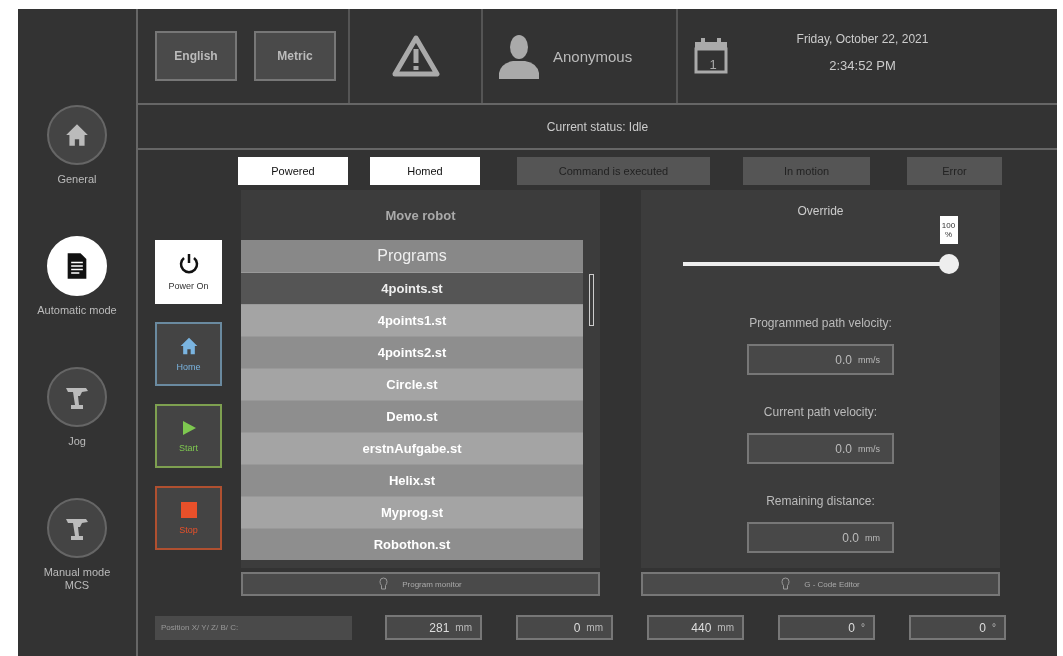 The height and width of the screenshot is (656, 1063). I want to click on control-button: Stop, so click(188, 518).